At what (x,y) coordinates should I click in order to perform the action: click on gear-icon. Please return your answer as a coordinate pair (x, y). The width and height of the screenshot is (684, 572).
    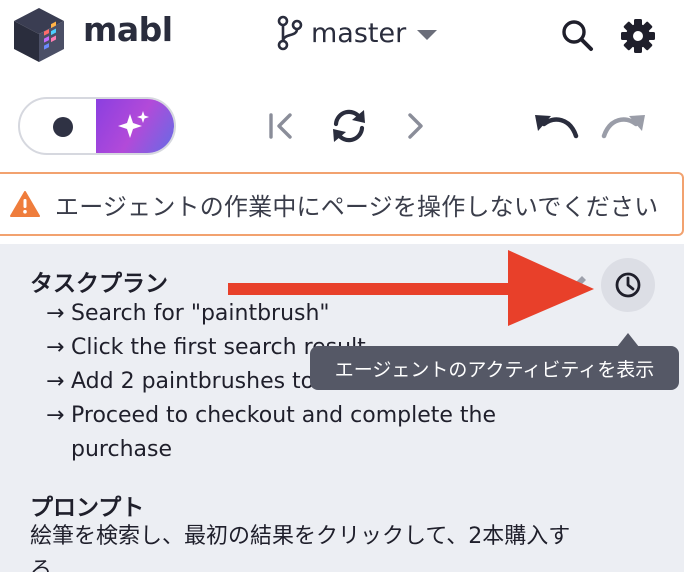
    Looking at the image, I should click on (638, 36).